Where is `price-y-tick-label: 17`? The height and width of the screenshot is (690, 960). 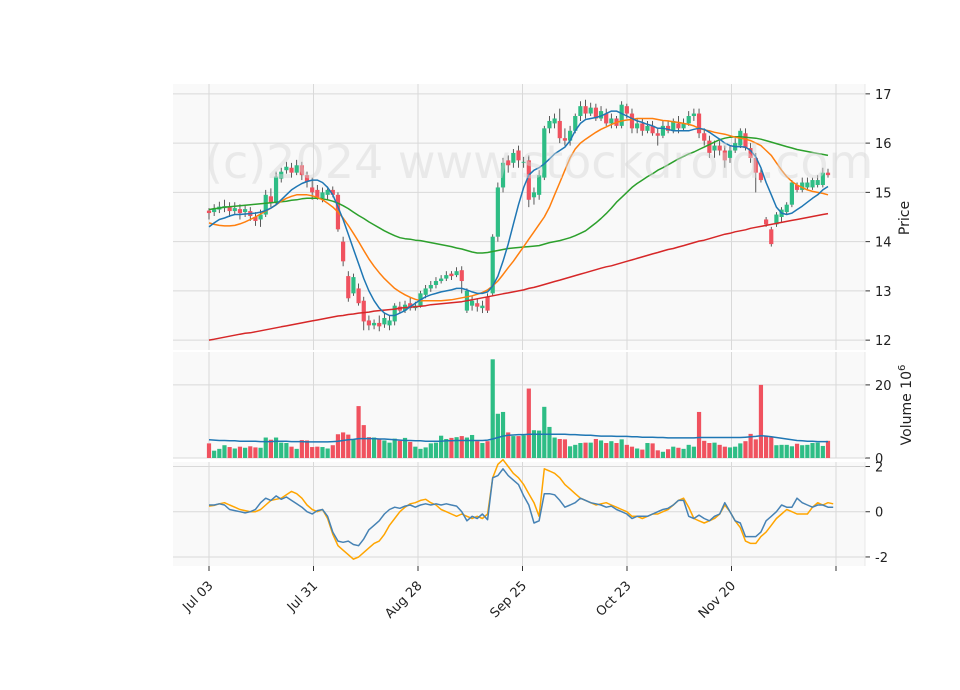
price-y-tick-label: 17 is located at coordinates (883, 95).